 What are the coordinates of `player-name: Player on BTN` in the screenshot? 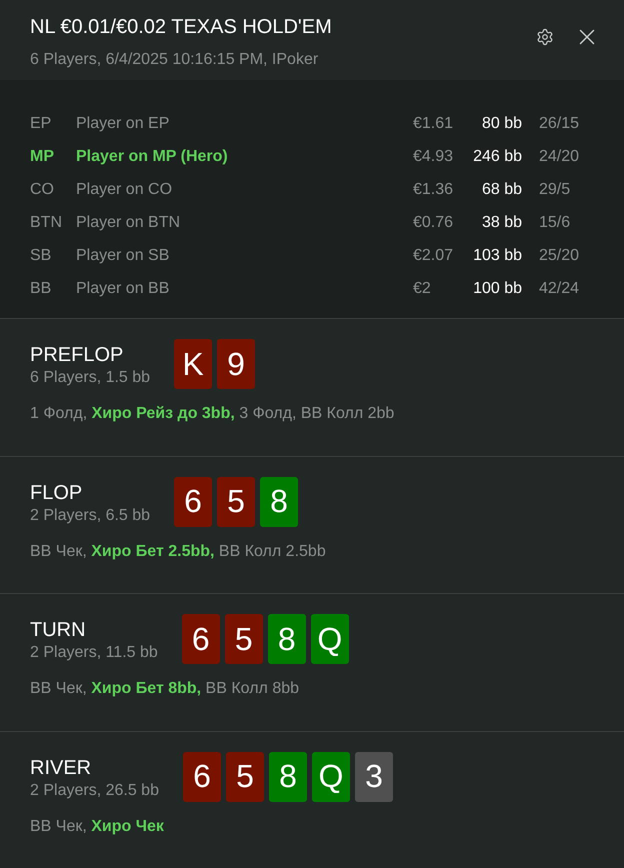 It's located at (128, 222).